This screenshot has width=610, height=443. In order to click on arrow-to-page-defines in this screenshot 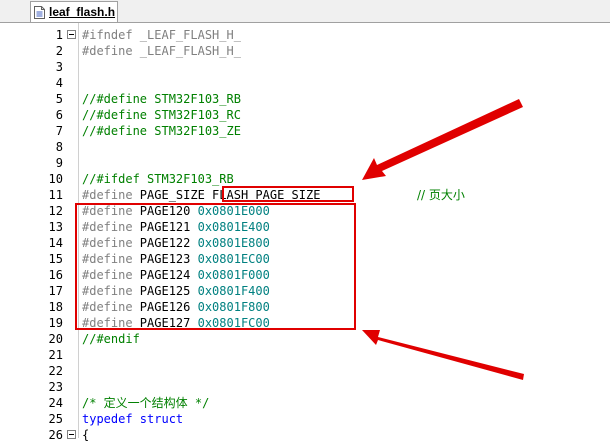, I will do `click(443, 355)`.